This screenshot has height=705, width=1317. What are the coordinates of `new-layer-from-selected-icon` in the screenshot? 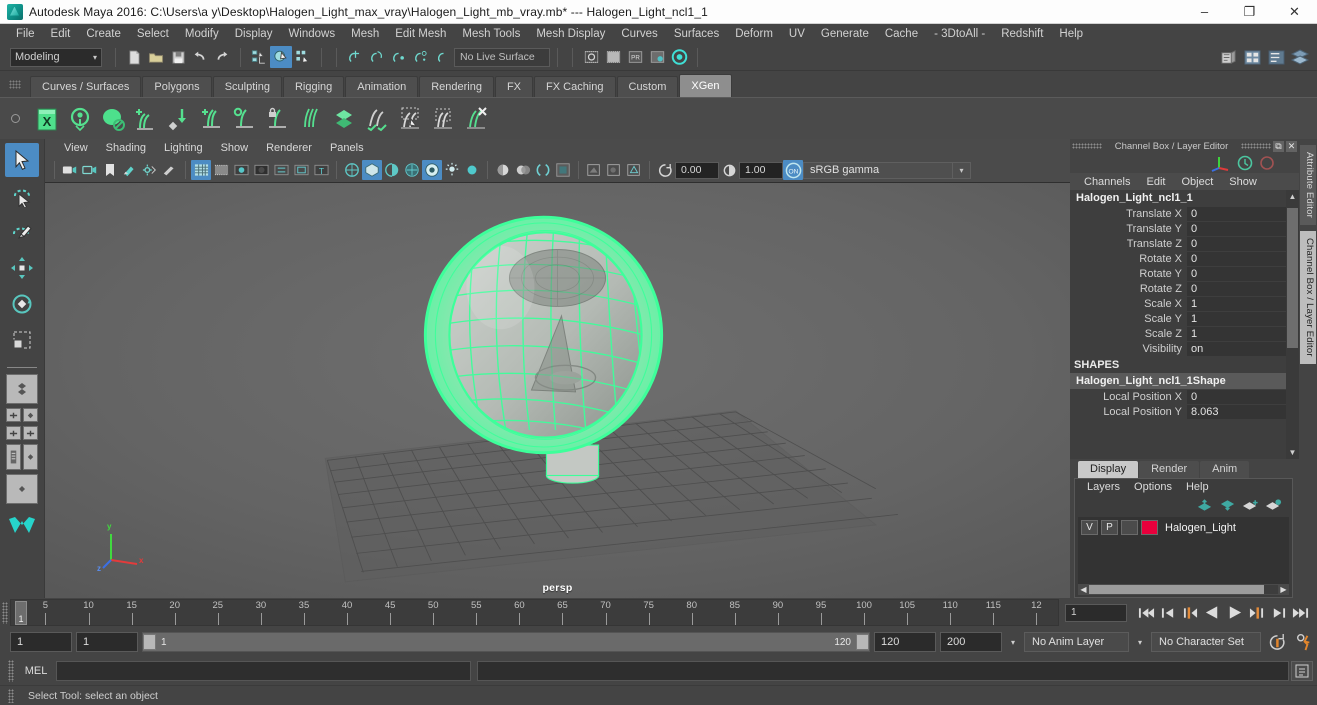 It's located at (1273, 505).